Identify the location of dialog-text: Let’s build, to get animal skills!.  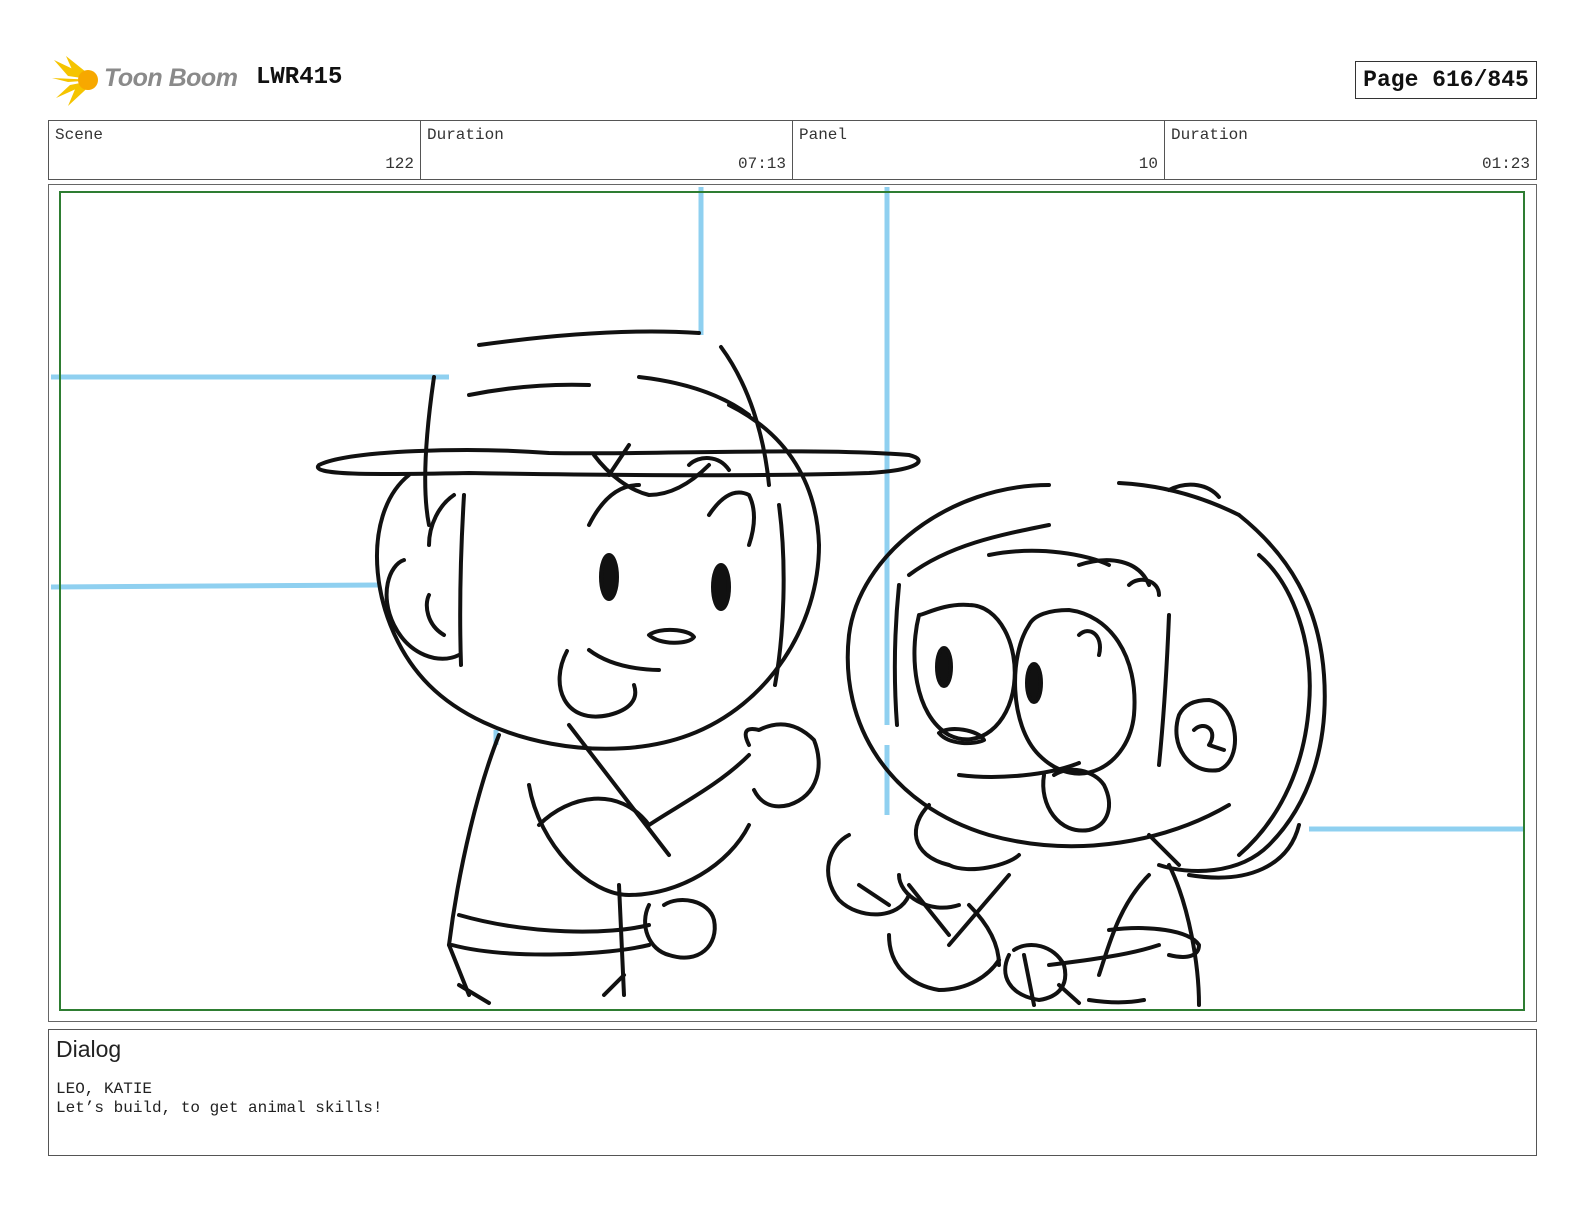
(219, 1108).